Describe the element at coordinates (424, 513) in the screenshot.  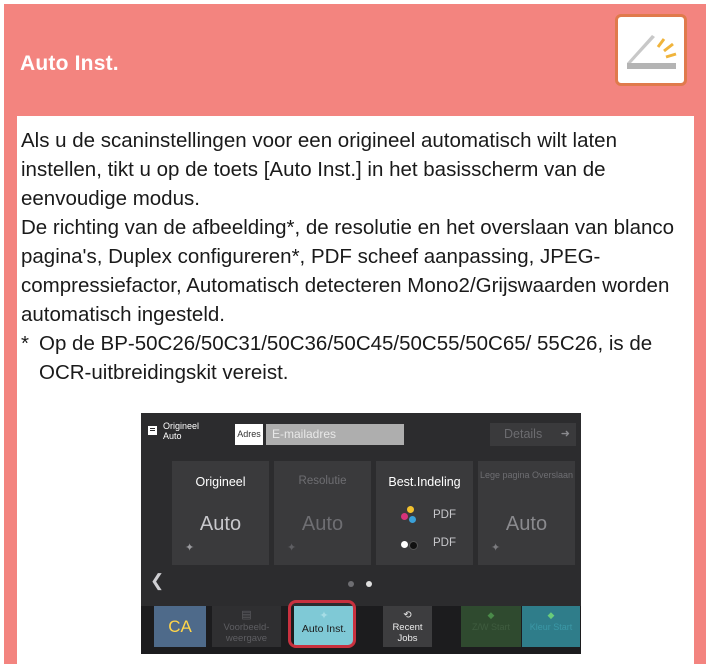
I see `tile-file-format: Best.Indeling PDF PDF` at that location.